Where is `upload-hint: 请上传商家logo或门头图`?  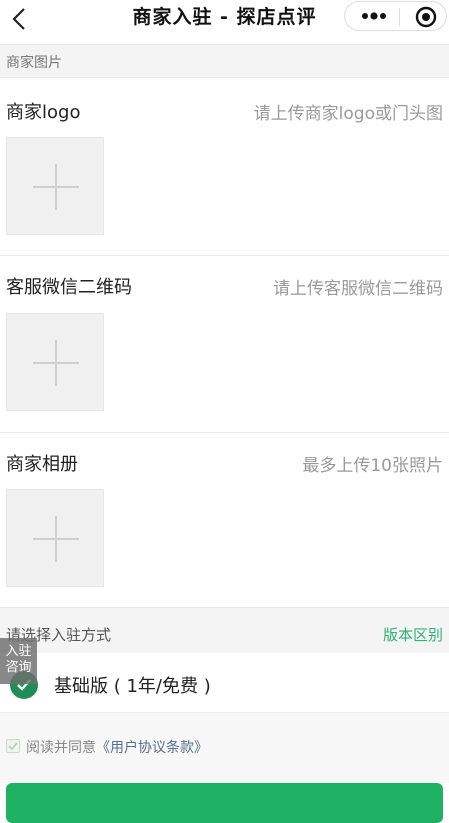 upload-hint: 请上传商家logo或门头图 is located at coordinates (348, 114).